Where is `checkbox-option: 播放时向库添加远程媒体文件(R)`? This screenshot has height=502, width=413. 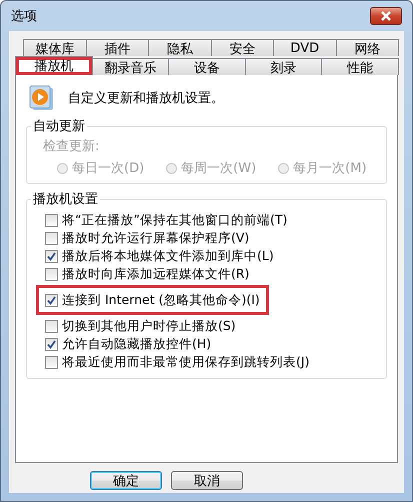
checkbox-option: 播放时向库添加远程媒体文件(R) is located at coordinates (147, 274).